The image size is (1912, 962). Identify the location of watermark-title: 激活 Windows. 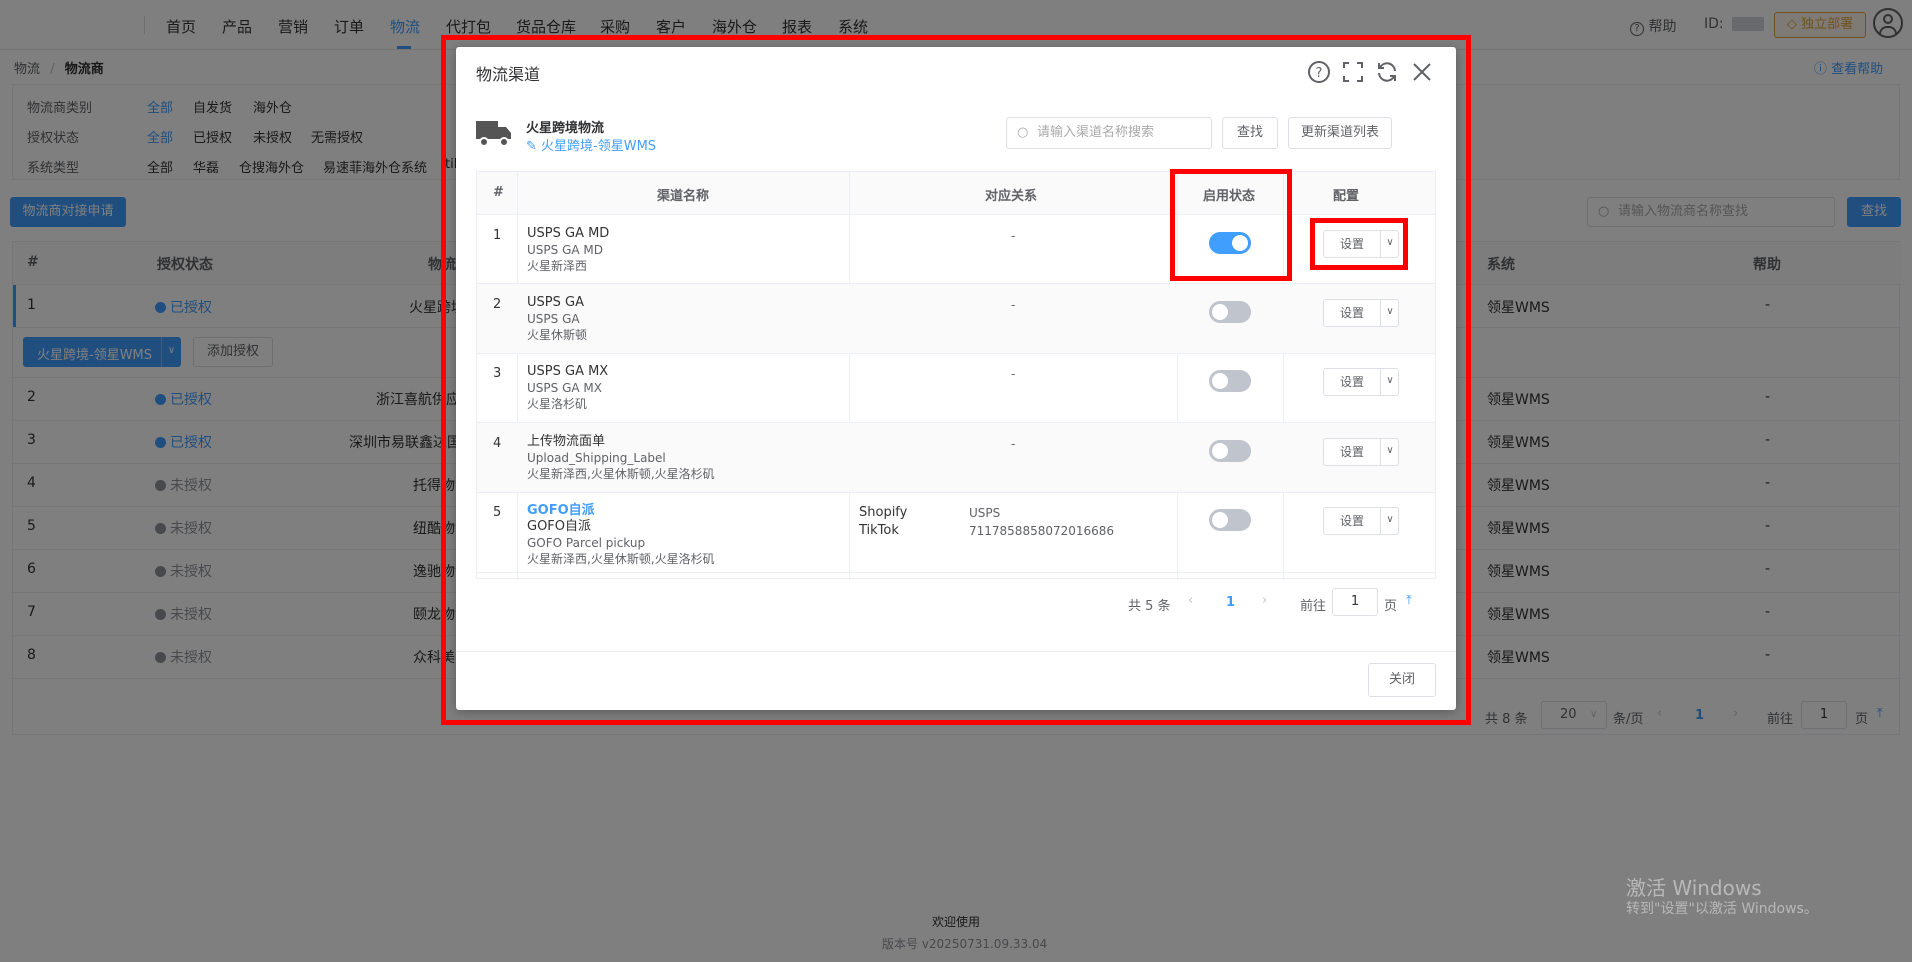
(1694, 888).